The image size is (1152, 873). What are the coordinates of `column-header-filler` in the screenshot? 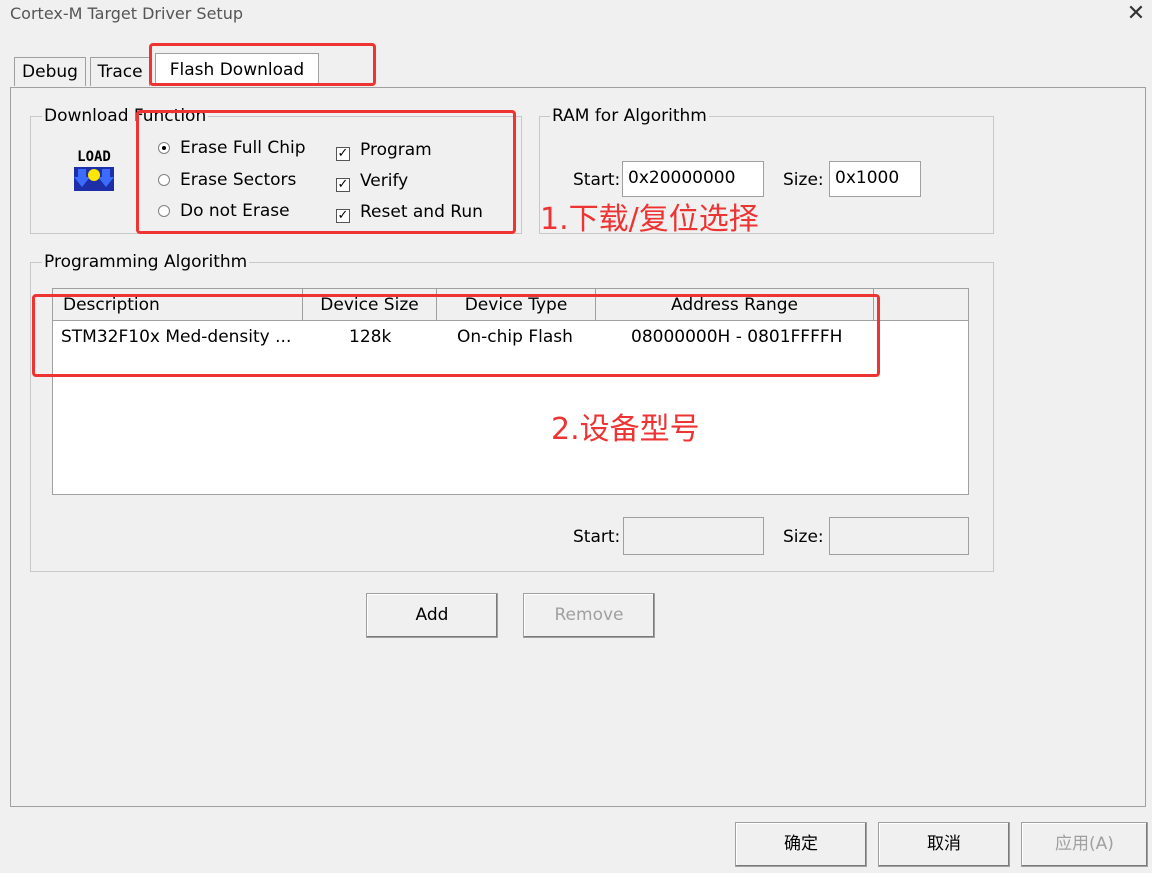 It's located at (921, 305).